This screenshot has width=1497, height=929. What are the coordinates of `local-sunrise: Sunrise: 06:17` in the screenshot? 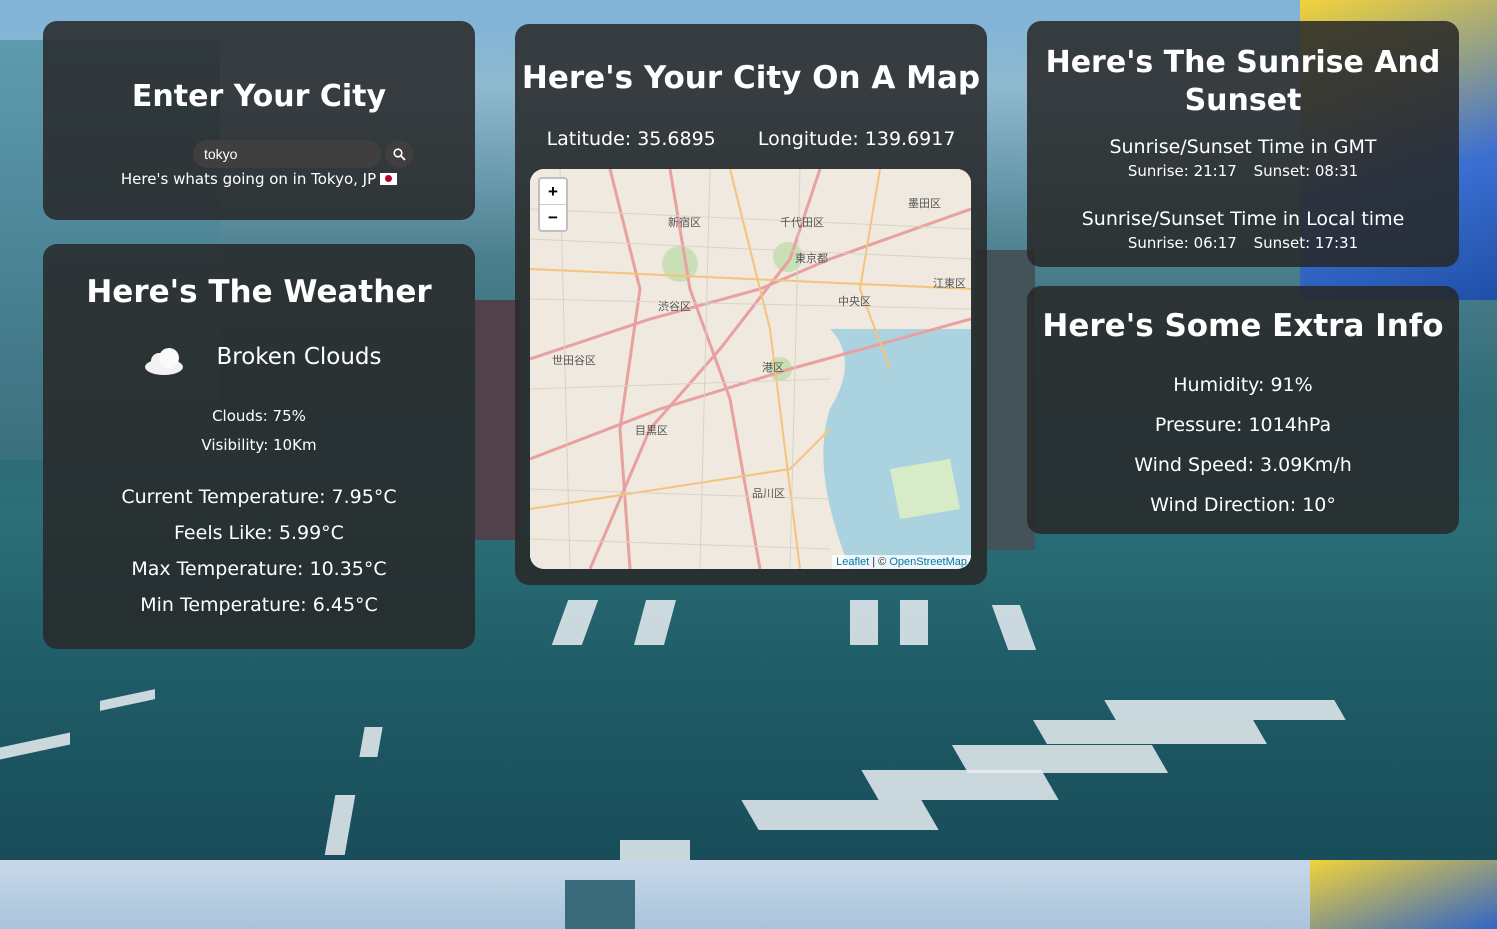 It's located at (1182, 243).